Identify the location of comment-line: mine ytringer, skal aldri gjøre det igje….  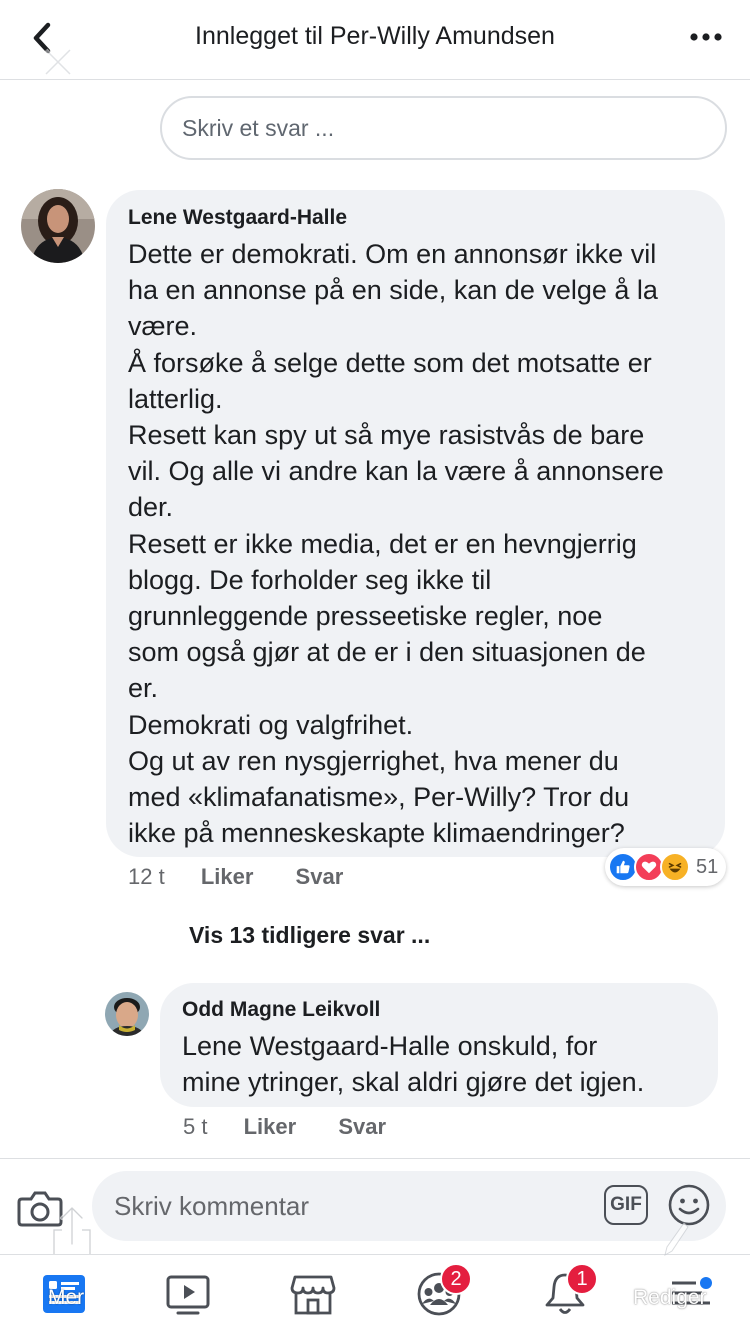
(413, 1082).